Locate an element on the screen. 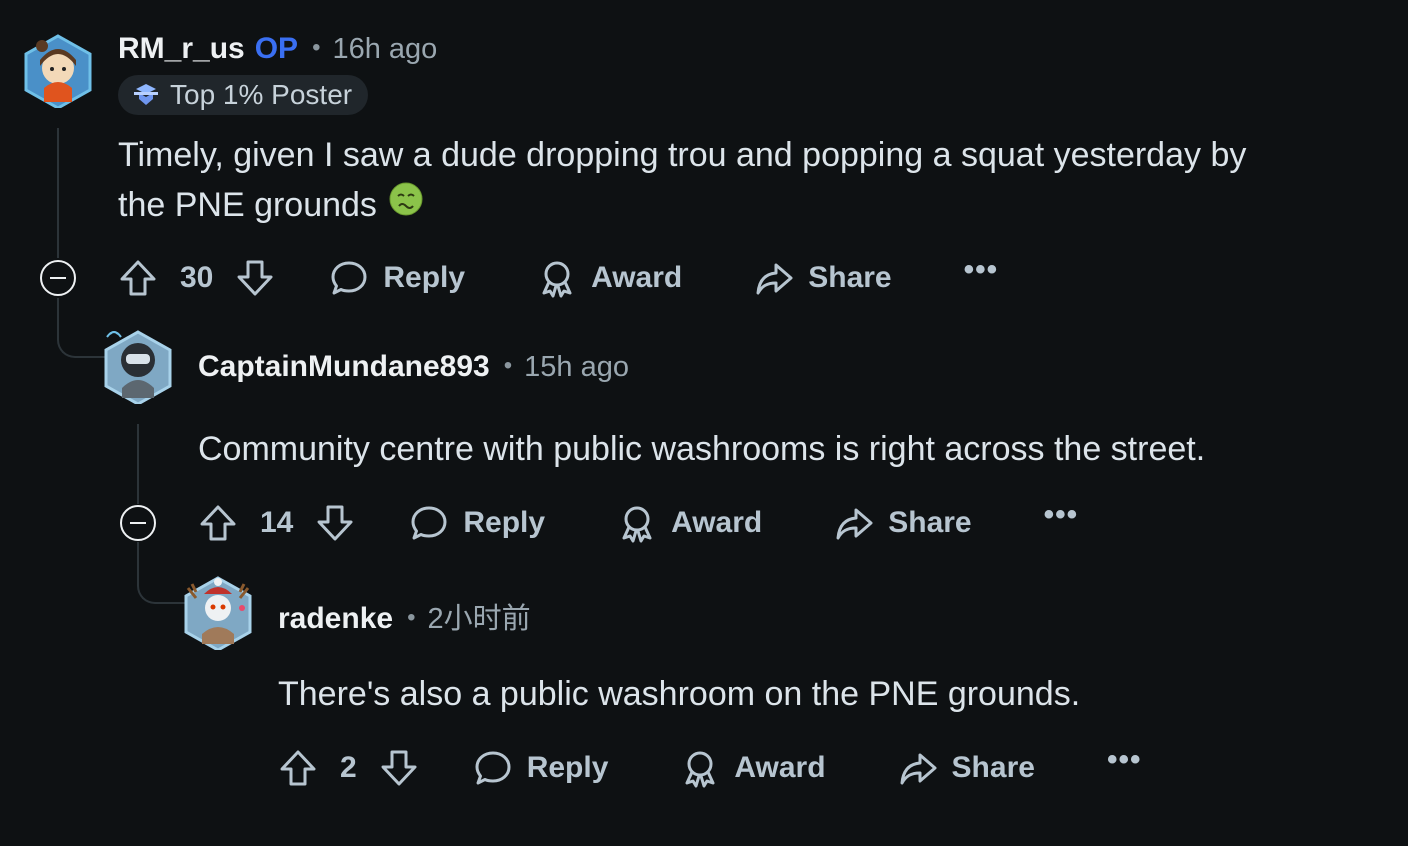 The height and width of the screenshot is (846, 1408). timestamp: 2小时前 is located at coordinates (478, 616).